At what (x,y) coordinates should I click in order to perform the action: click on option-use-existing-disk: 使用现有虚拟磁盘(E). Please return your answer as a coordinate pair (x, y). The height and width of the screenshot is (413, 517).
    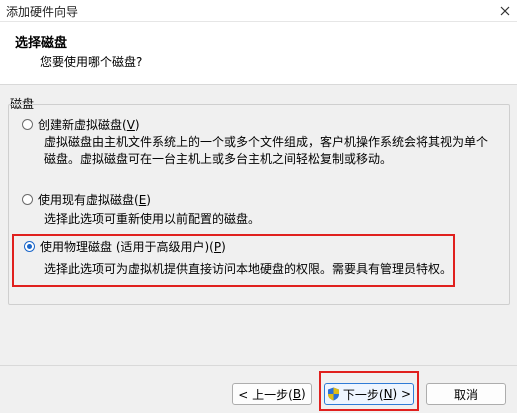
    Looking at the image, I should click on (86, 199).